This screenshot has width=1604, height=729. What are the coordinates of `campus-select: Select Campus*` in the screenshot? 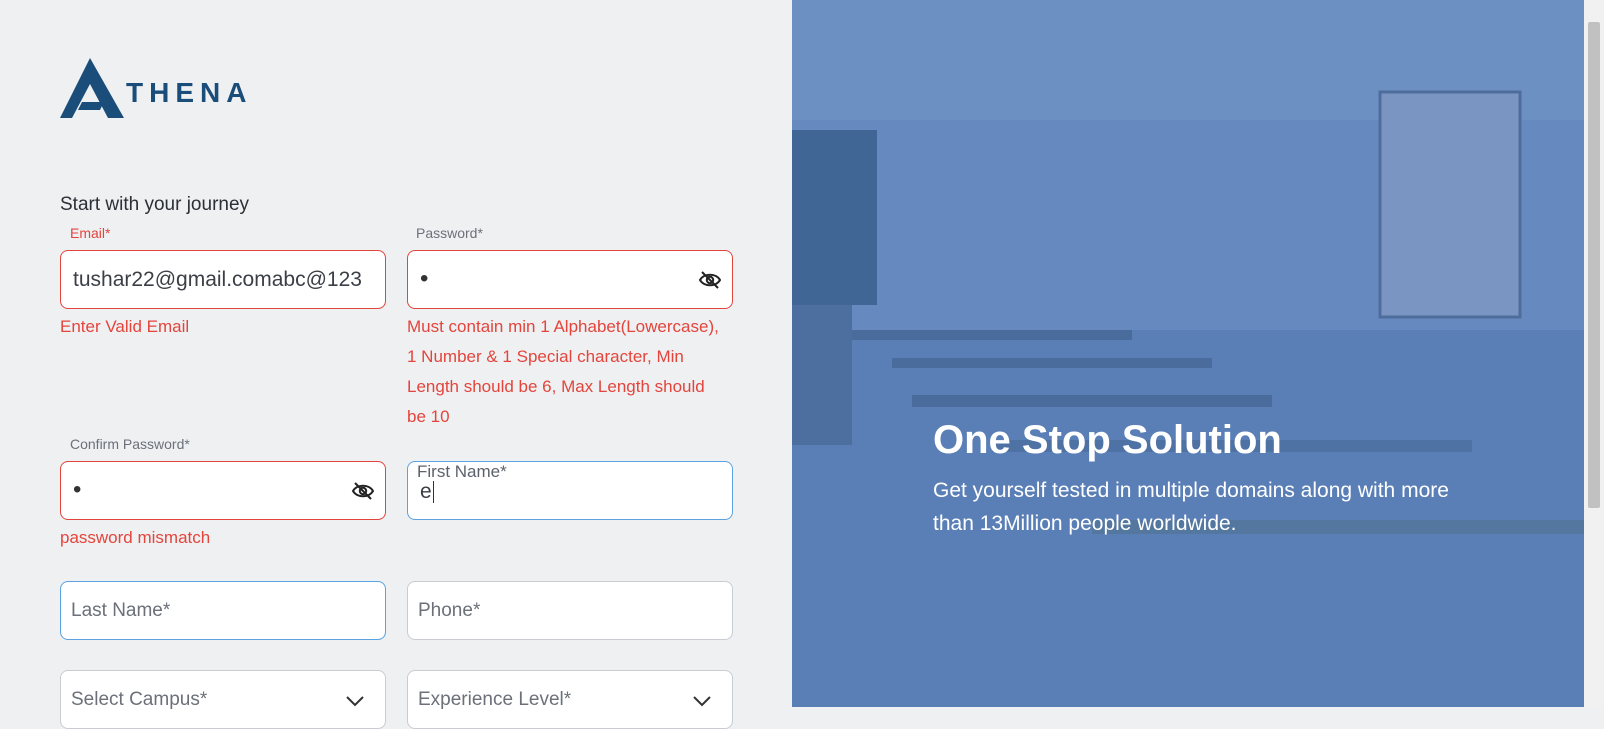 It's located at (223, 699).